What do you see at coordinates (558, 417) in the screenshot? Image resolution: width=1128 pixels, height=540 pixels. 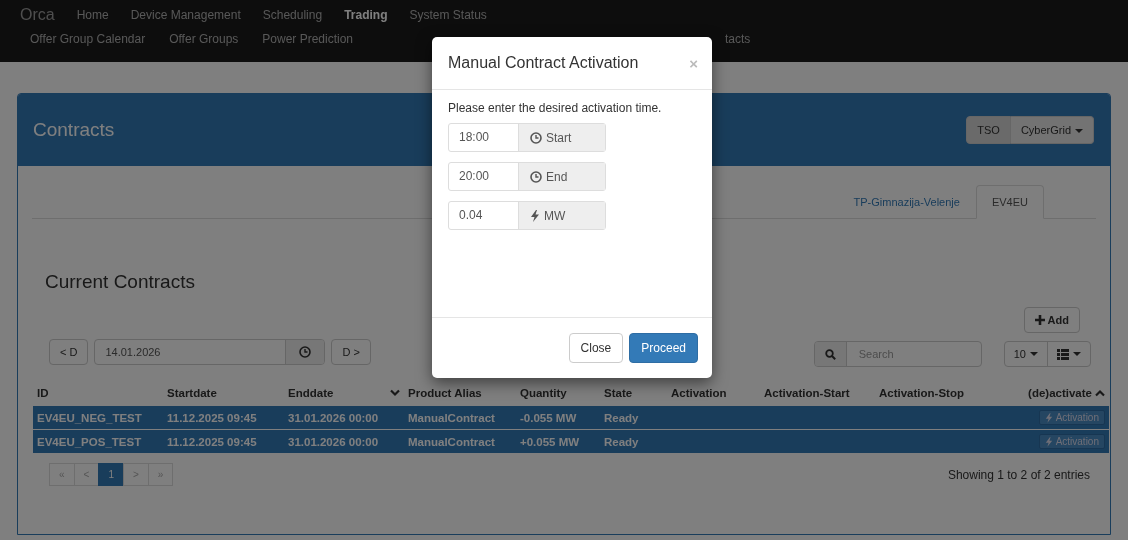 I see `table-cell: -0.055 MW` at bounding box center [558, 417].